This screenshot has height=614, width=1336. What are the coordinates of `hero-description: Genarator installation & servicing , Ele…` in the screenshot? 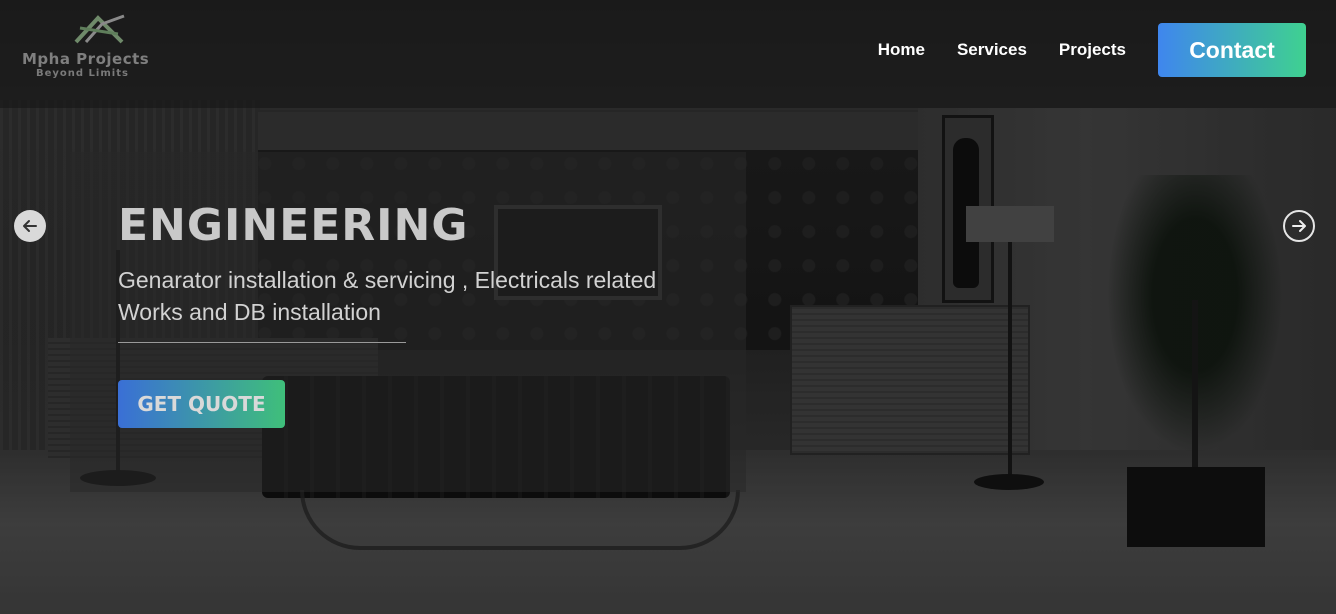 It's located at (418, 296).